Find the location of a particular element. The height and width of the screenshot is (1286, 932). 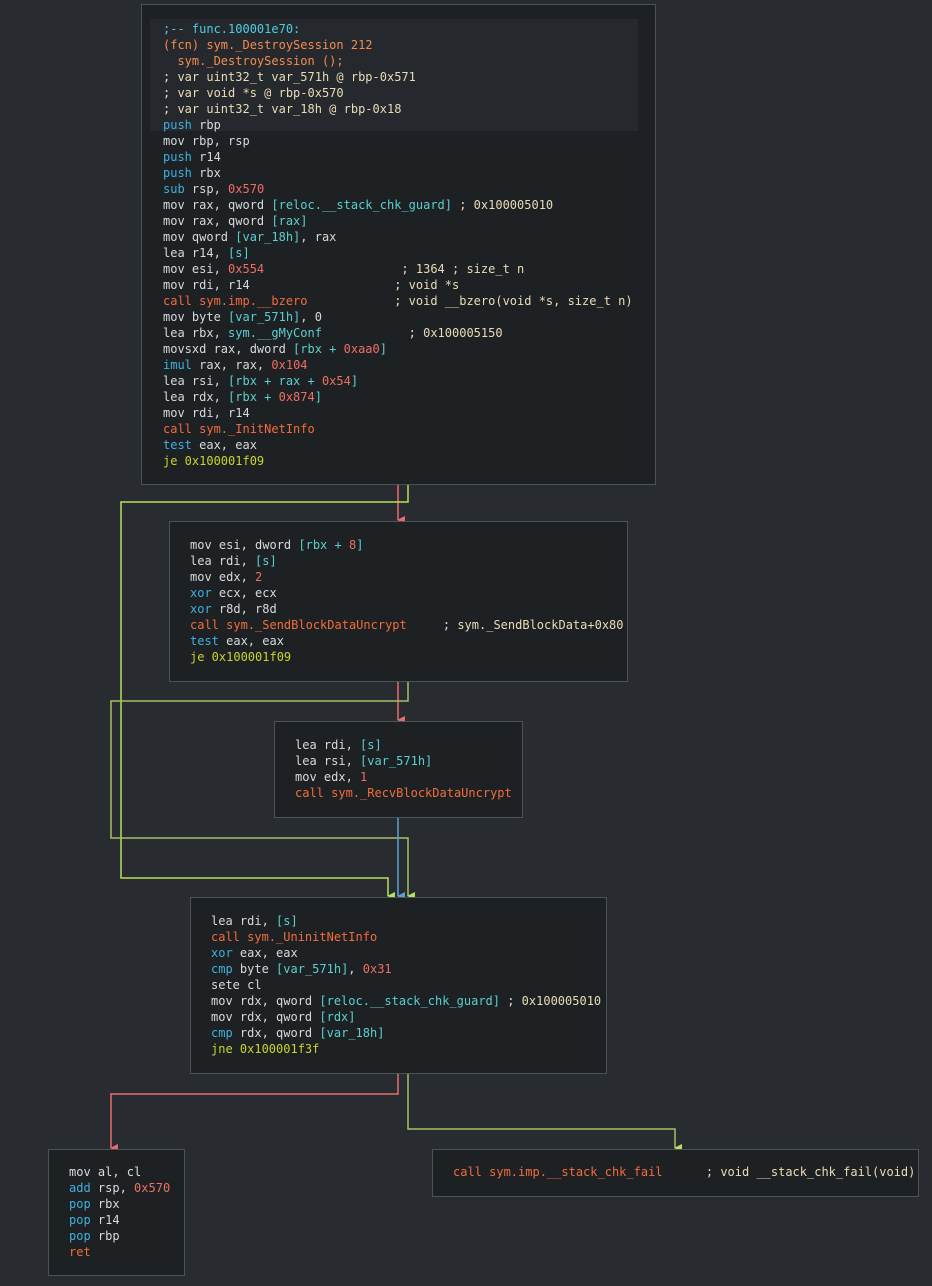

asm-line: call sym._UninitNetInfo is located at coordinates (294, 937).